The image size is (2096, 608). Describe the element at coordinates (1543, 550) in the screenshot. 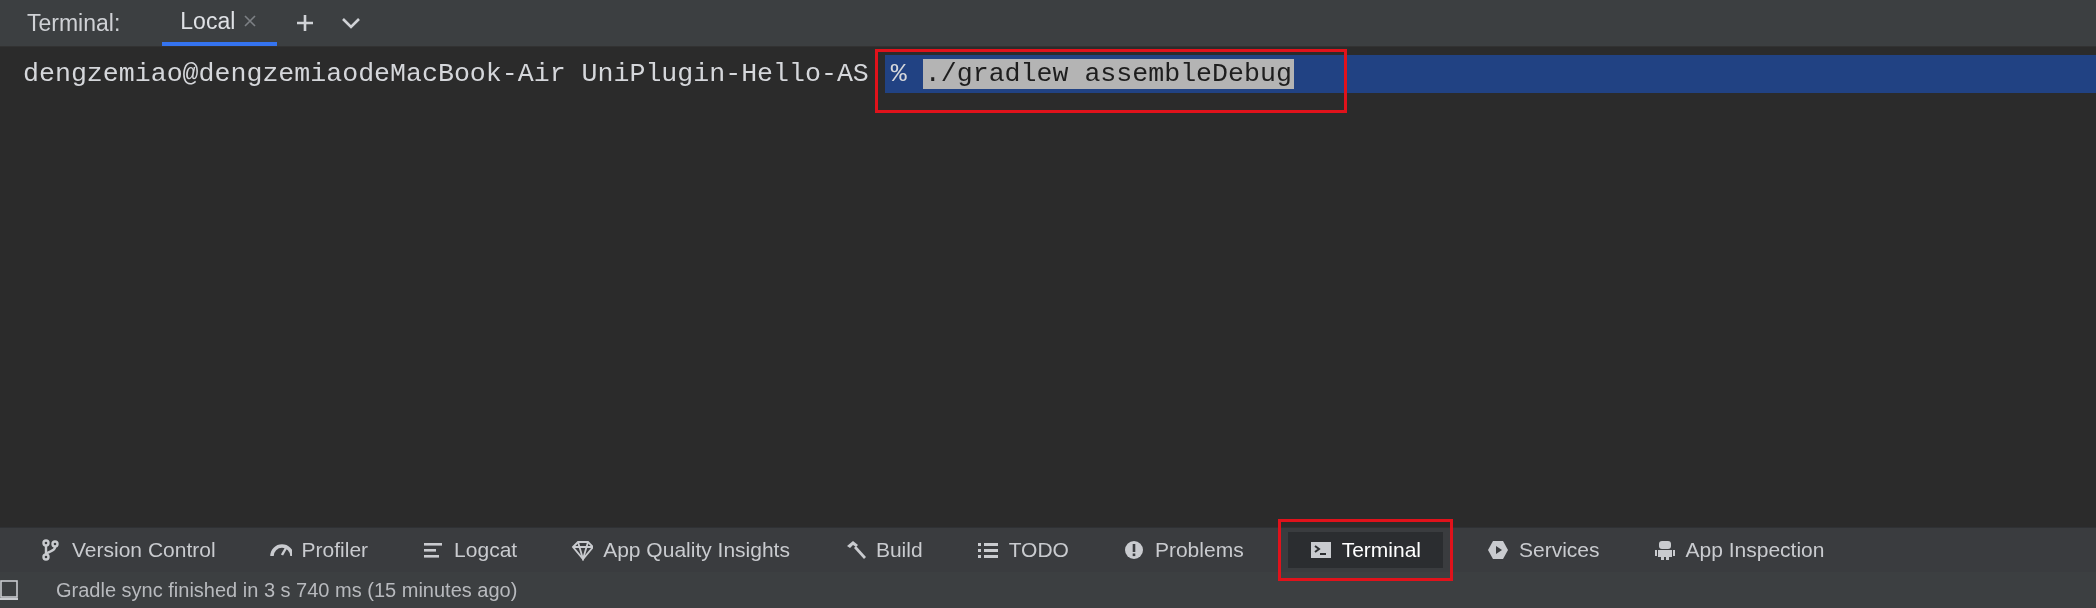

I see `tool-window-button: Services` at that location.